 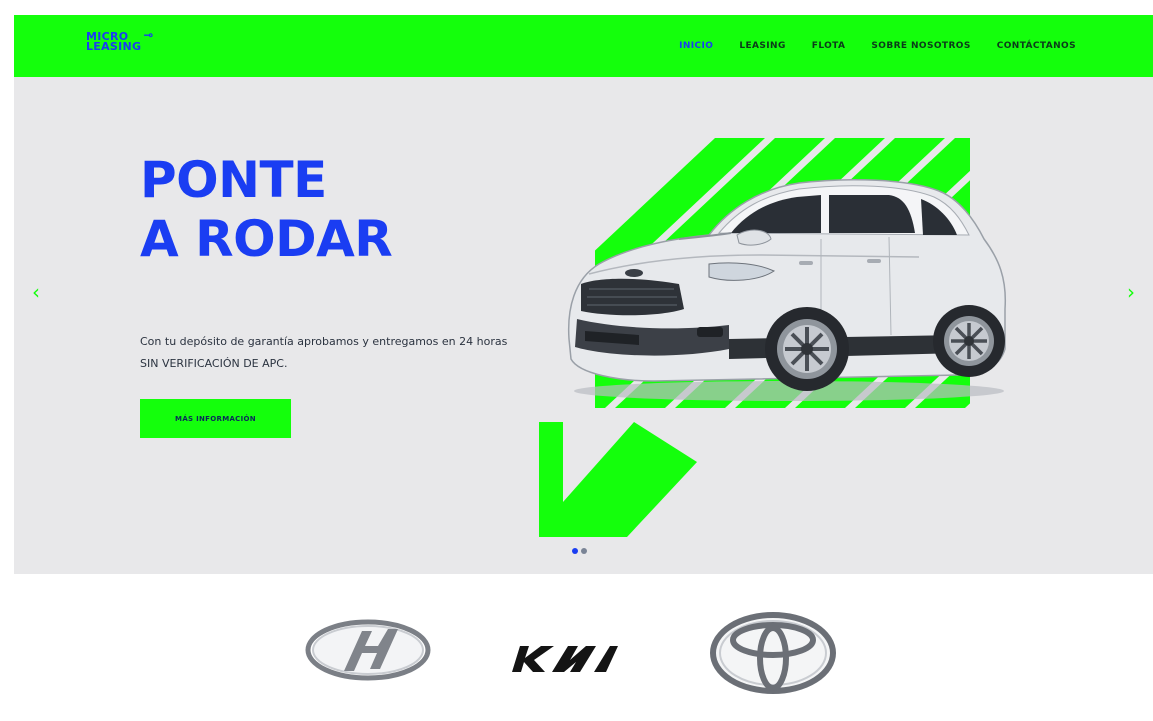 What do you see at coordinates (696, 46) in the screenshot?
I see `nav-link-inicio: INICIO` at bounding box center [696, 46].